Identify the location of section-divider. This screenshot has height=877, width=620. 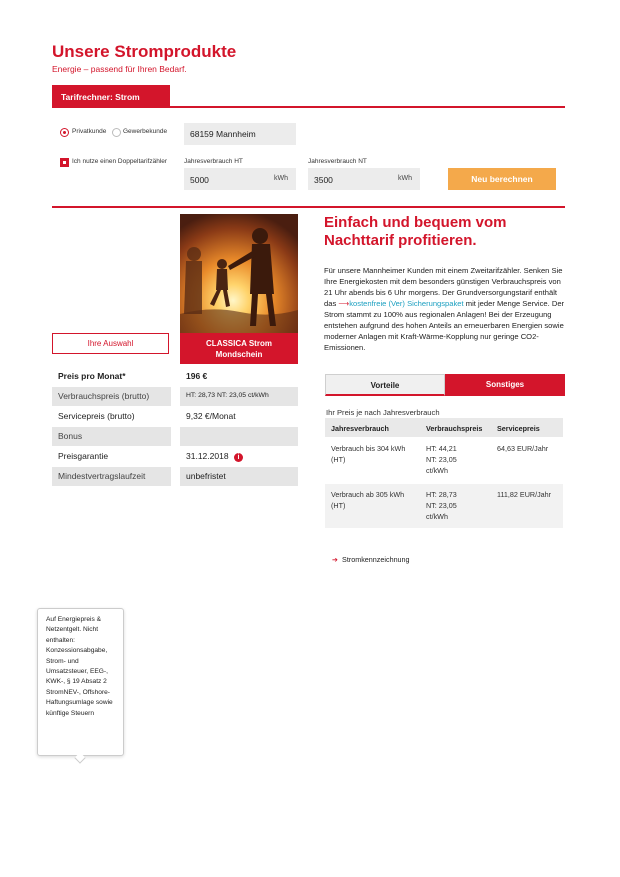
(308, 207).